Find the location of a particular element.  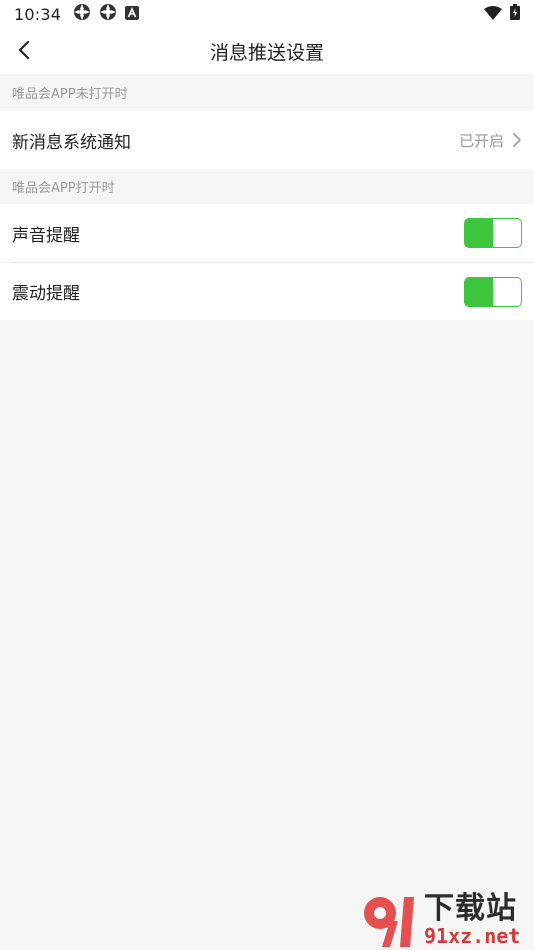

page-title: 消息推送设置 is located at coordinates (266, 52).